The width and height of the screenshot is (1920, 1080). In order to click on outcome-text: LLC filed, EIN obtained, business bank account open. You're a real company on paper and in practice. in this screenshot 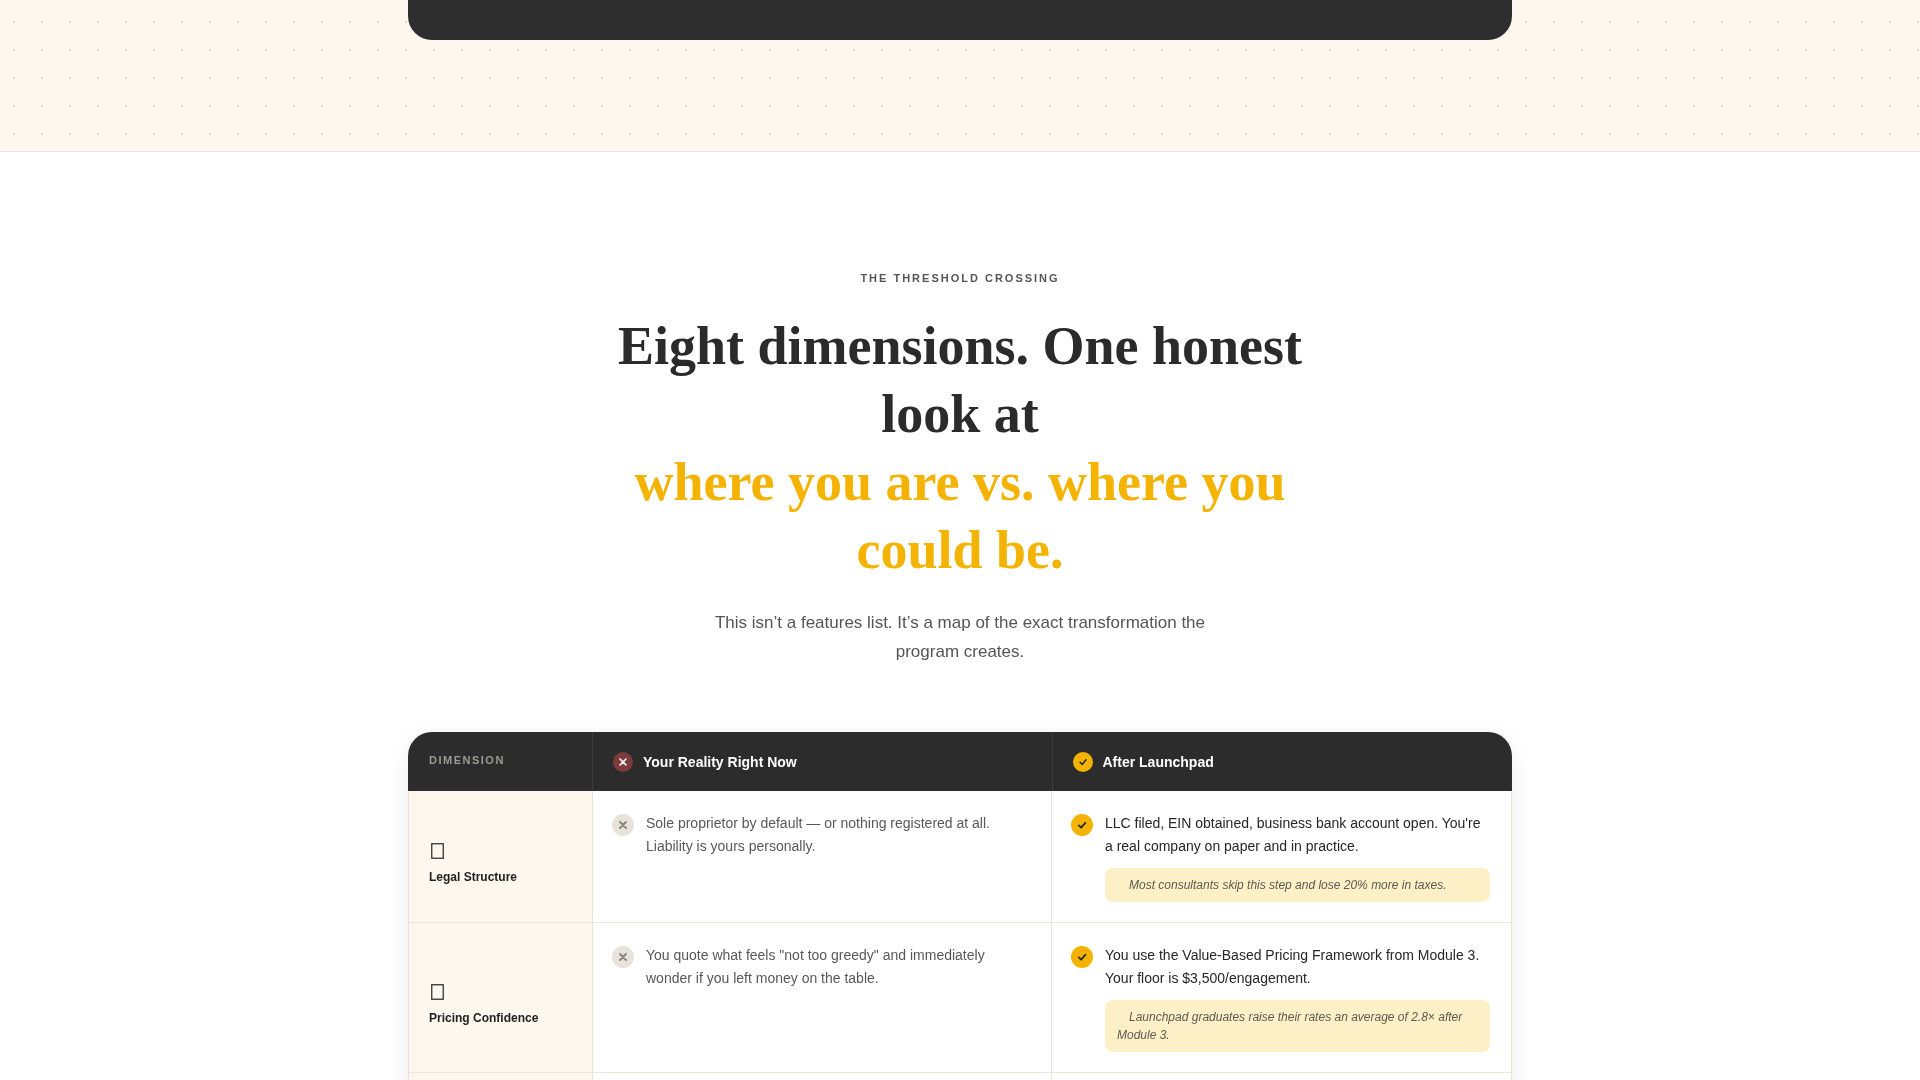, I will do `click(1293, 835)`.